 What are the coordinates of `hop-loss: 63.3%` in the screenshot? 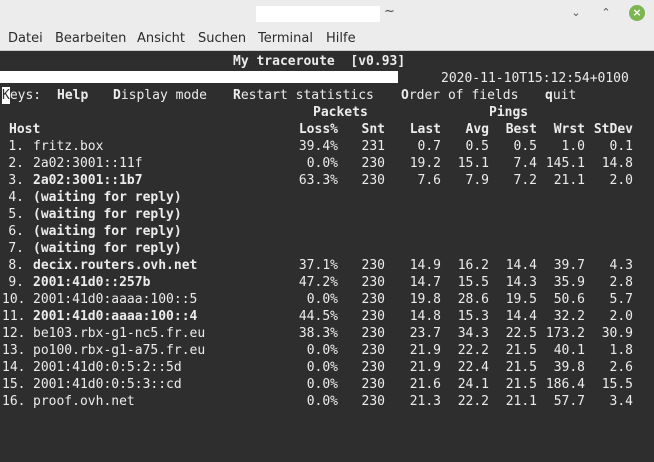 It's located at (318, 180).